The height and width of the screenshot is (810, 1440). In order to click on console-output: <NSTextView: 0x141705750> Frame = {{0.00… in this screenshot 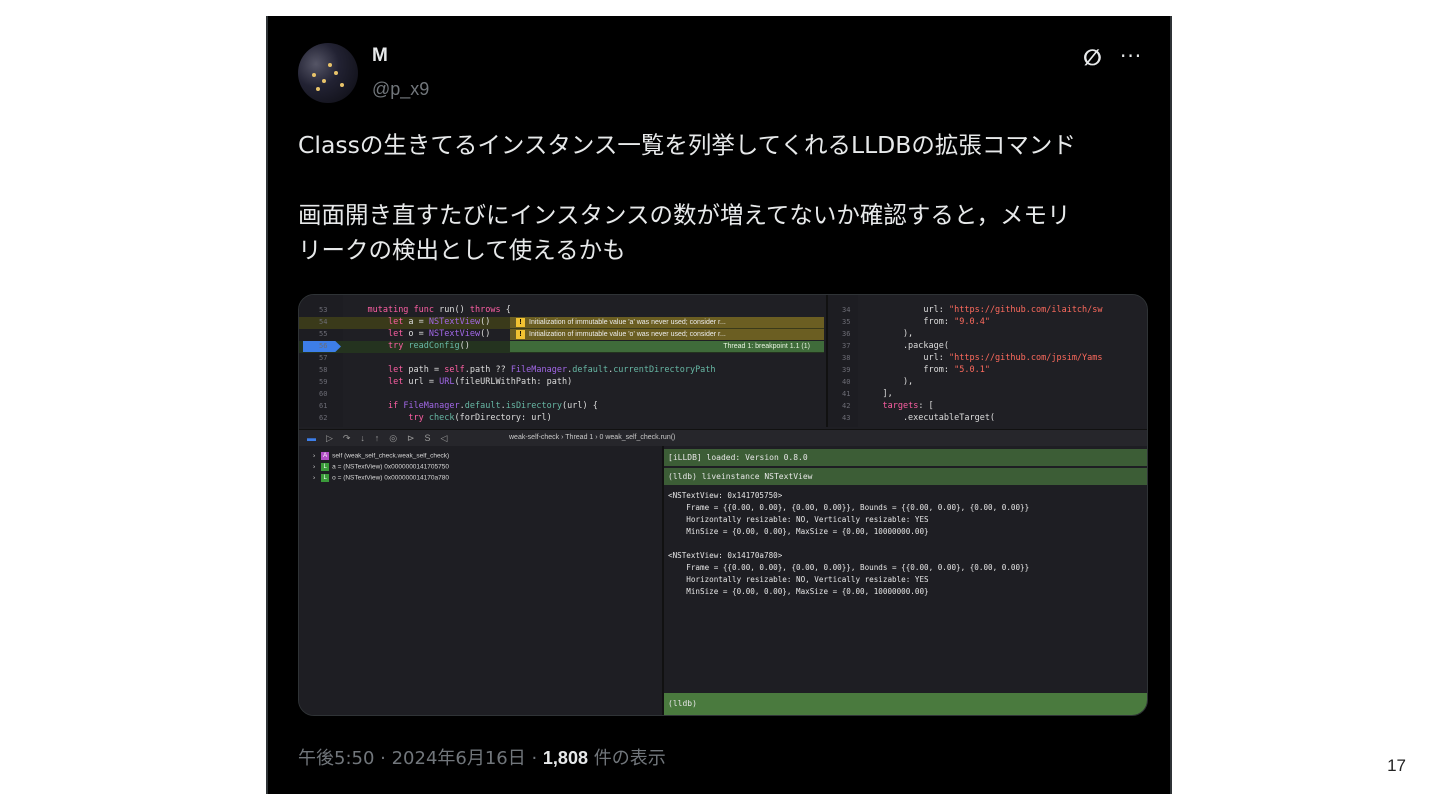, I will do `click(849, 543)`.